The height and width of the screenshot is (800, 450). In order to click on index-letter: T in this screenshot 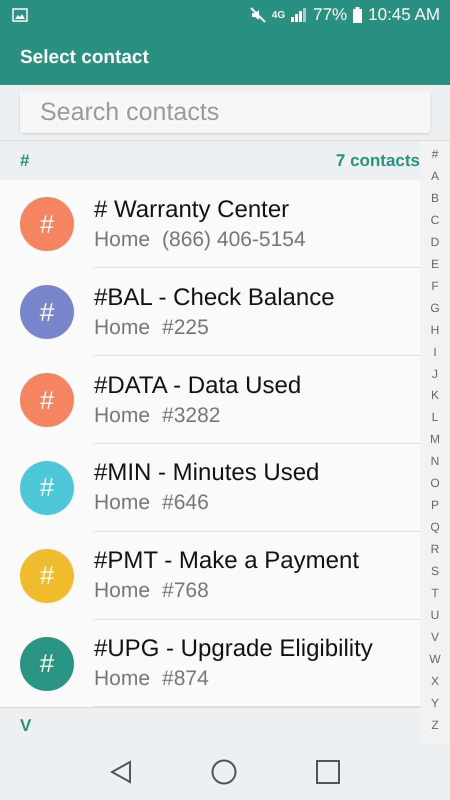, I will do `click(435, 593)`.